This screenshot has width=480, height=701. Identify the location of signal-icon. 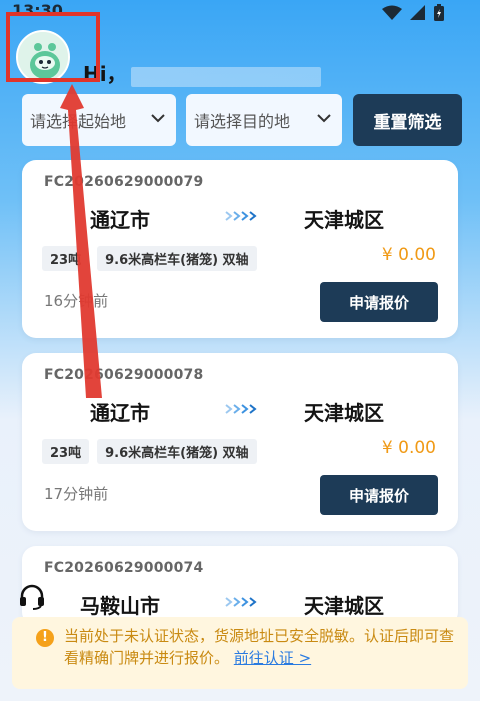
(417, 12).